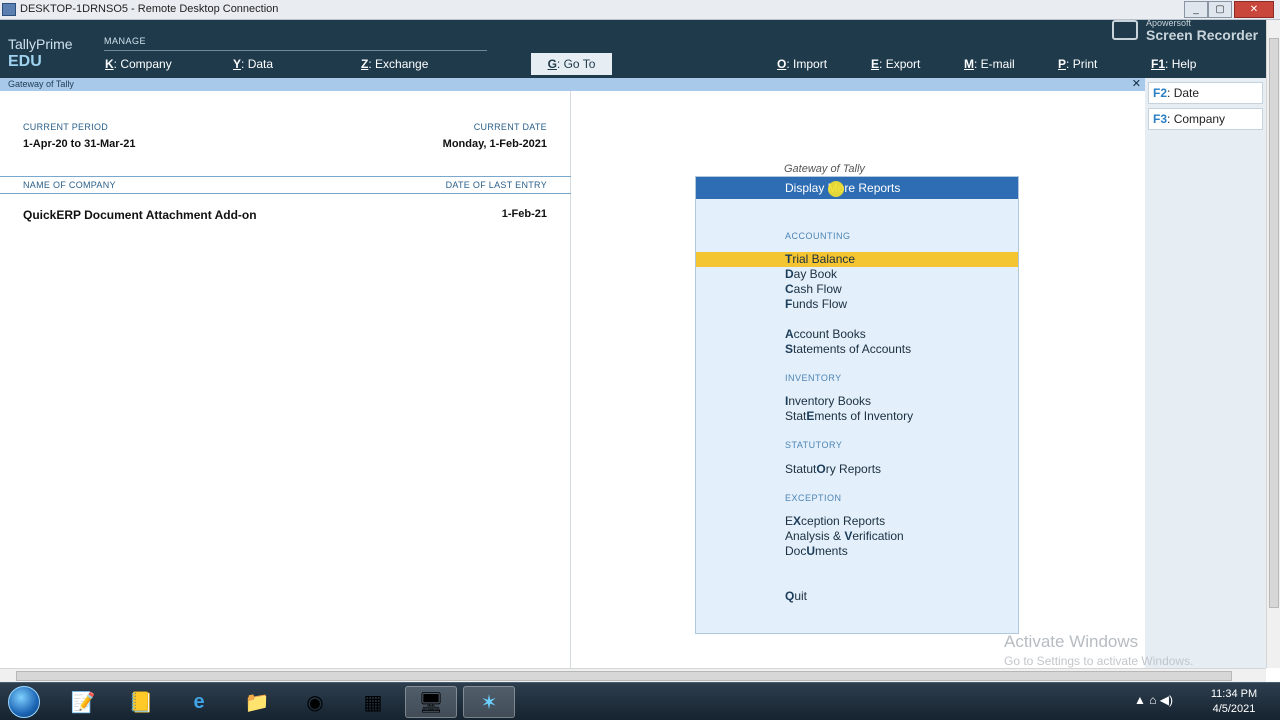  What do you see at coordinates (1234, 702) in the screenshot?
I see `clock: 11:34 PM 4/5/2021` at bounding box center [1234, 702].